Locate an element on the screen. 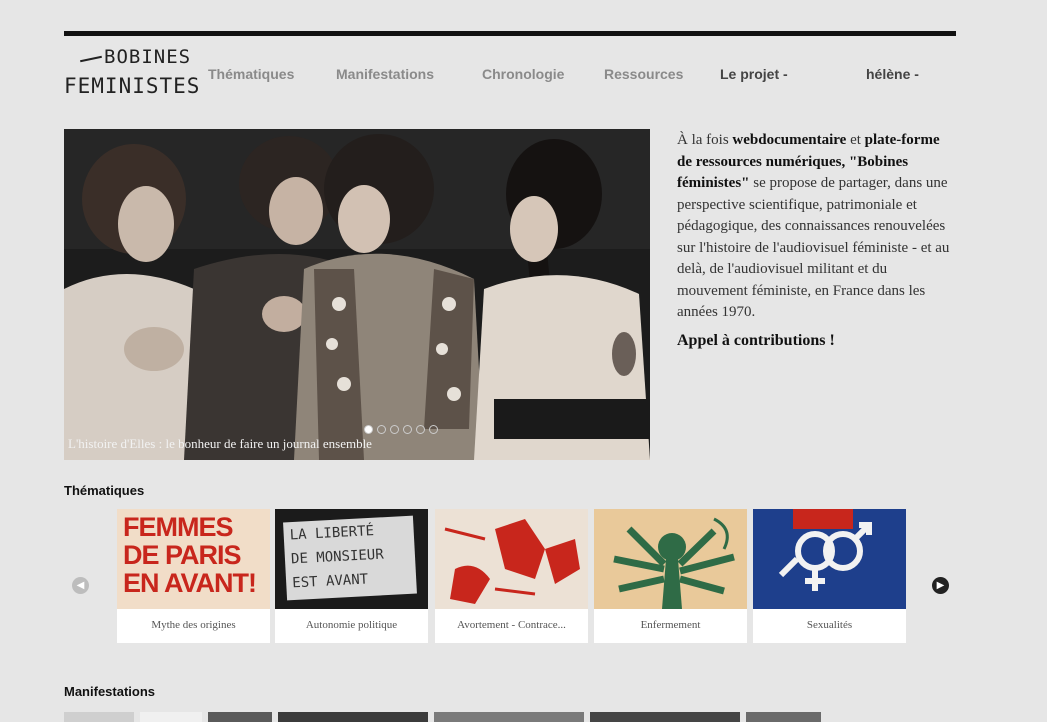  theme-label: Autonomie politique is located at coordinates (351, 626).